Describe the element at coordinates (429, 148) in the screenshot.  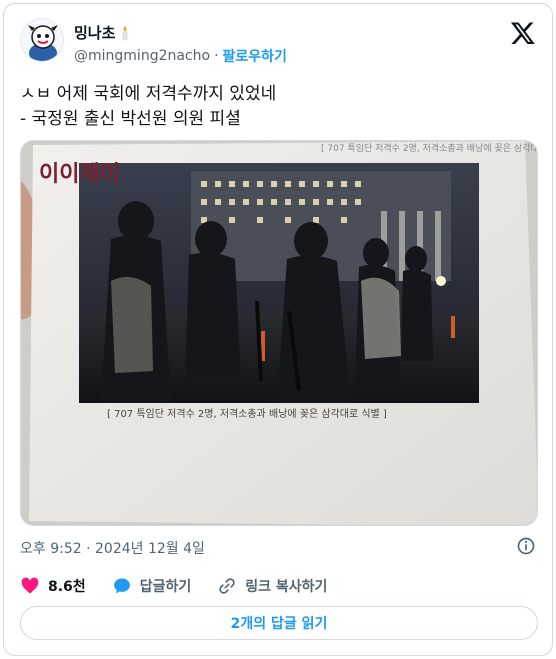
I see `doc-header-text: [ 707 특임단 저격수 2명, 저격소총과 배낭에 꽂은 삼각대로 식별 ]` at that location.